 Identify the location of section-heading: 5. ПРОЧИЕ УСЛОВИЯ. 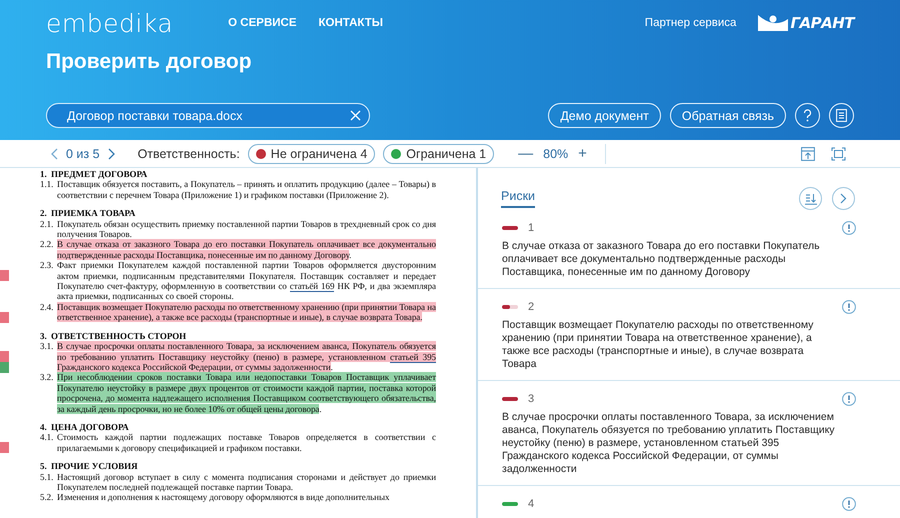
(89, 466).